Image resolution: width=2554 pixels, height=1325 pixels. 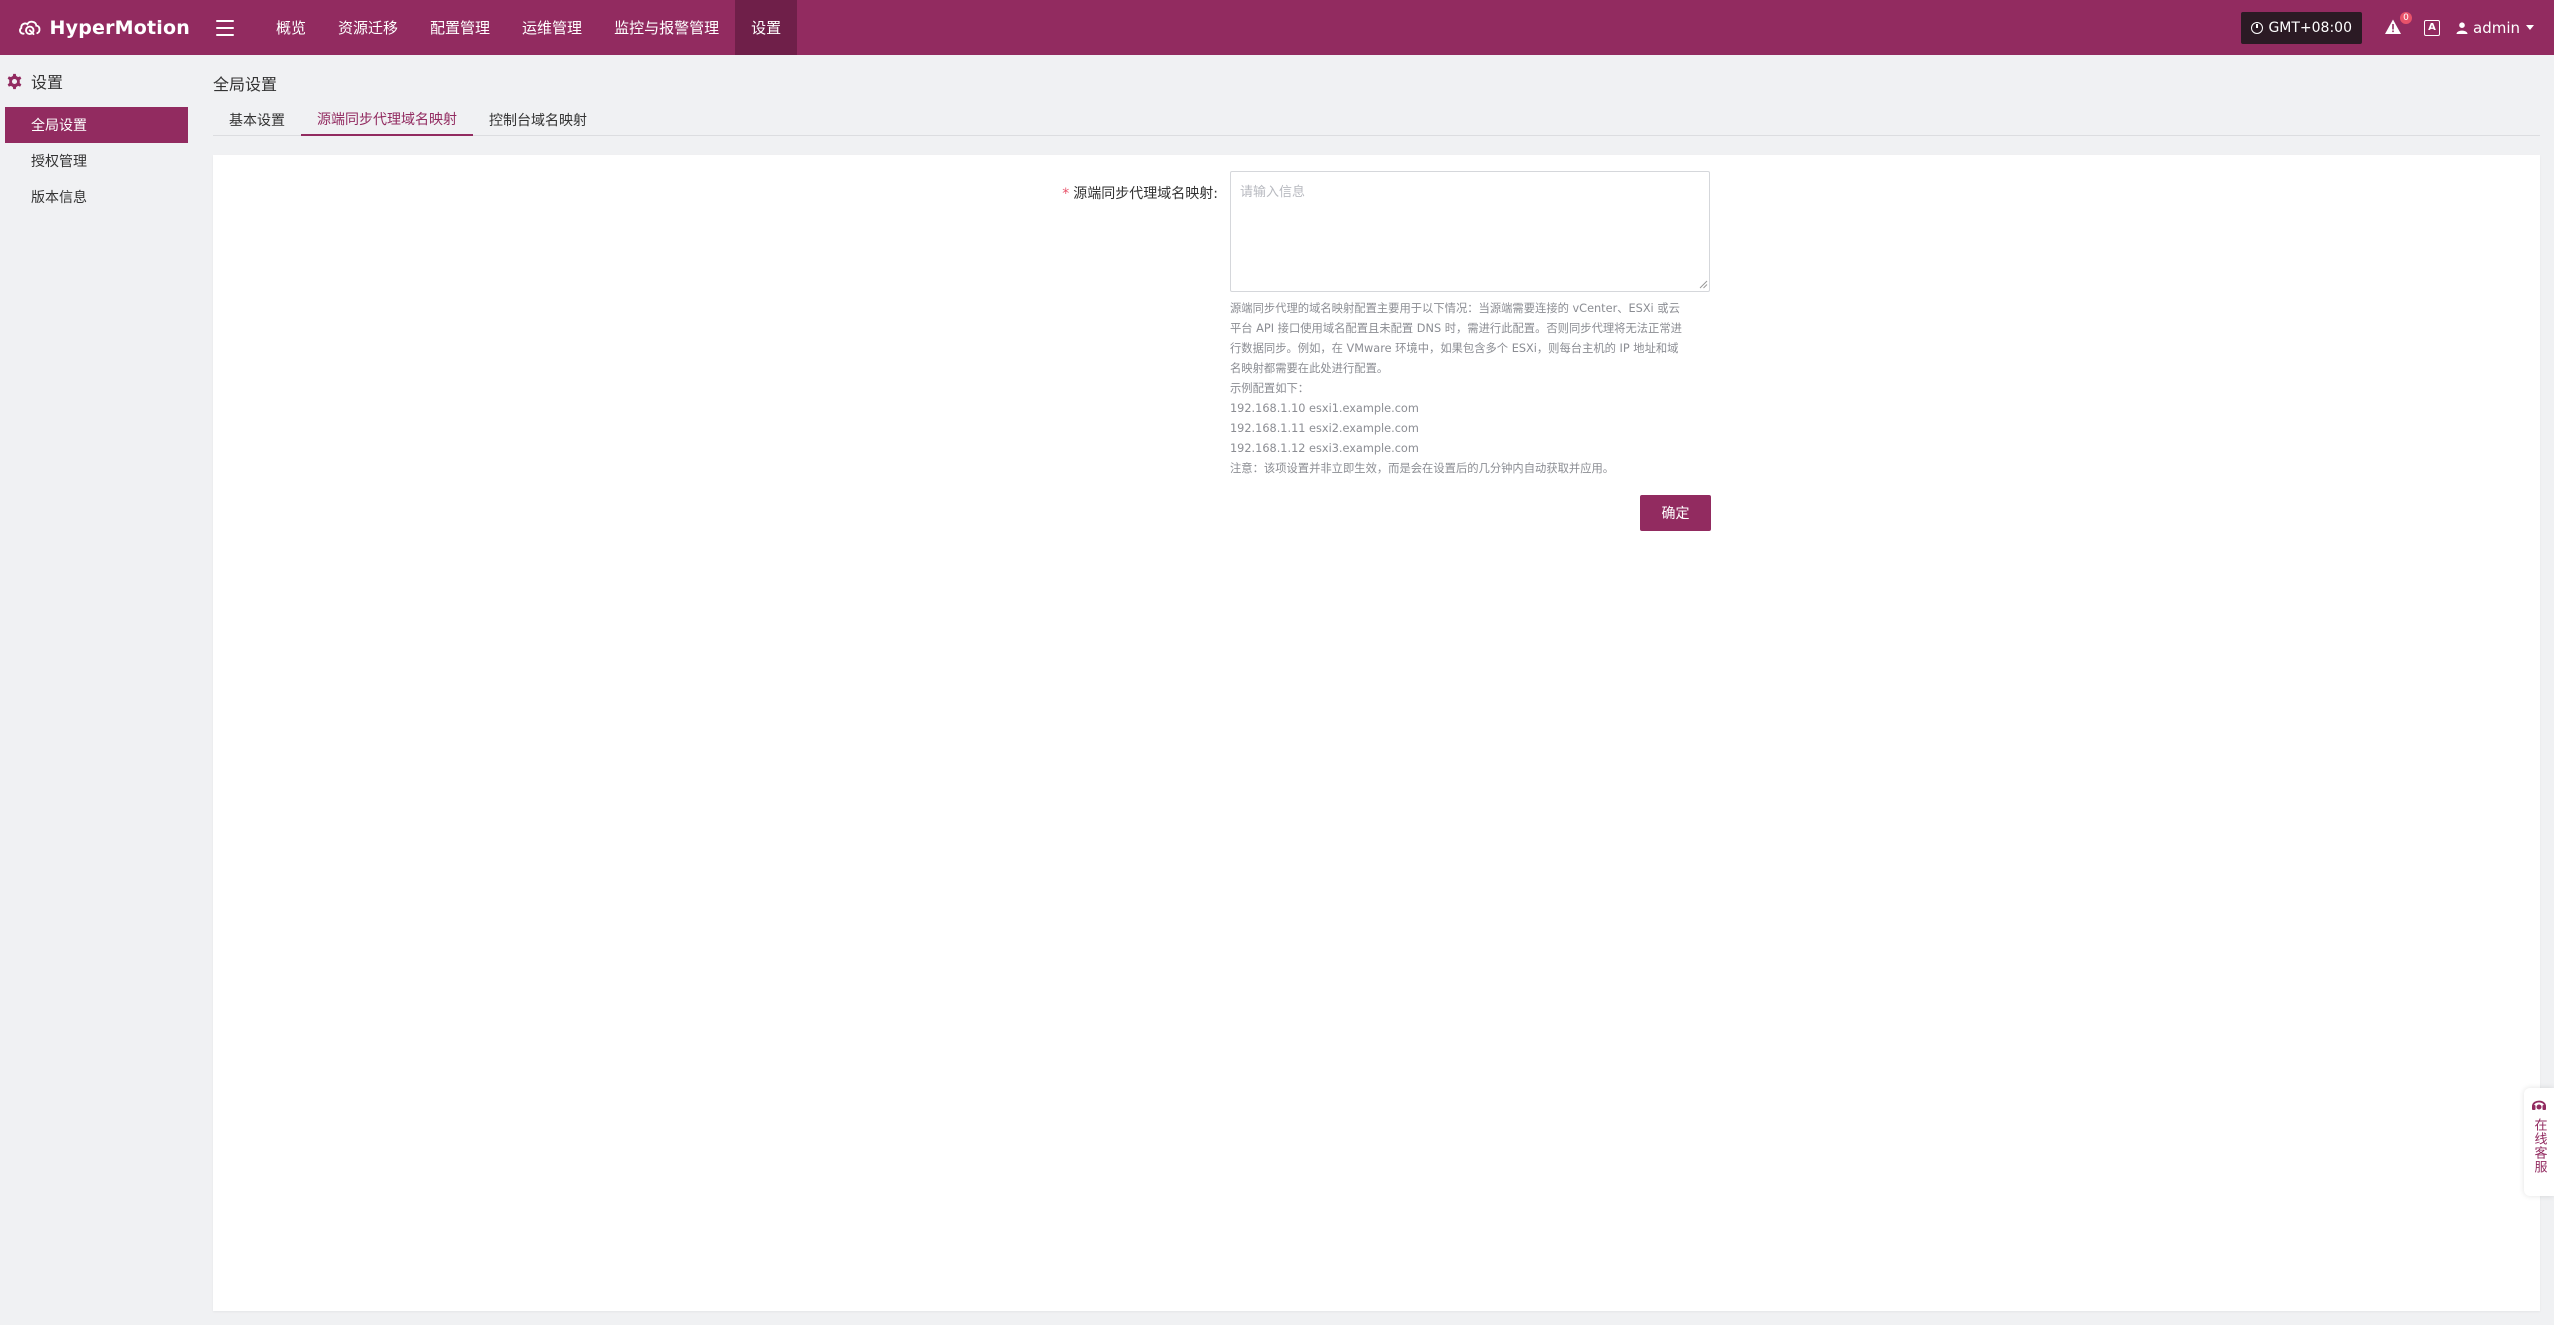 I want to click on language-icon: A, so click(x=2432, y=27).